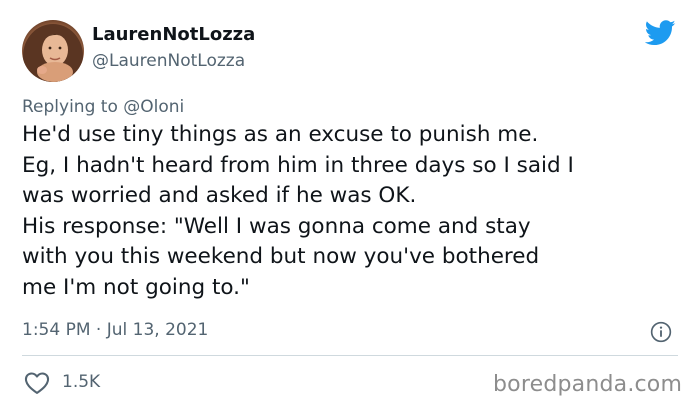 The height and width of the screenshot is (411, 700). Describe the element at coordinates (350, 355) in the screenshot. I see `divider` at that location.